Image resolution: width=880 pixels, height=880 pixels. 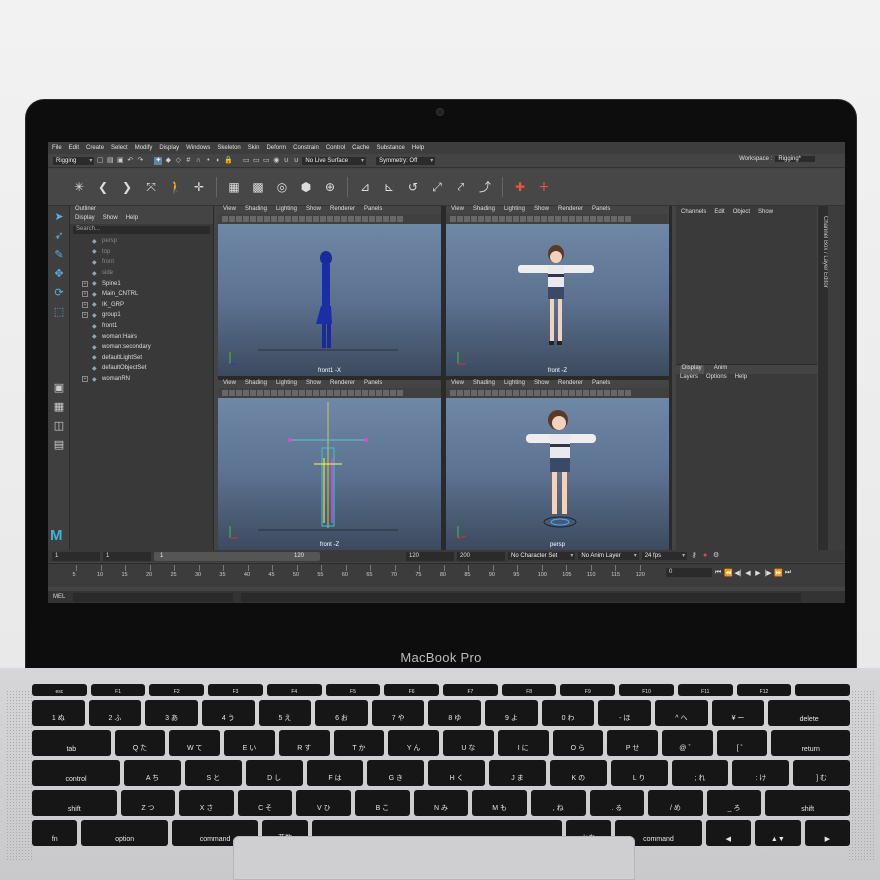 What do you see at coordinates (742, 743) in the screenshot?
I see `key: [ ゜` at bounding box center [742, 743].